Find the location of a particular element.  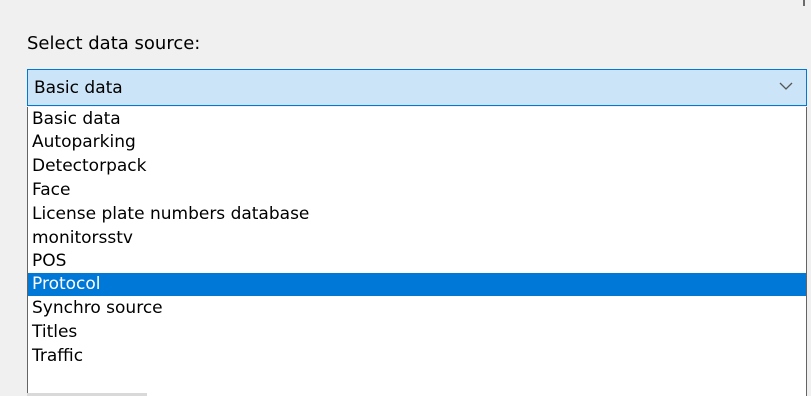

dropdown-option: Synchro source is located at coordinates (417, 308).